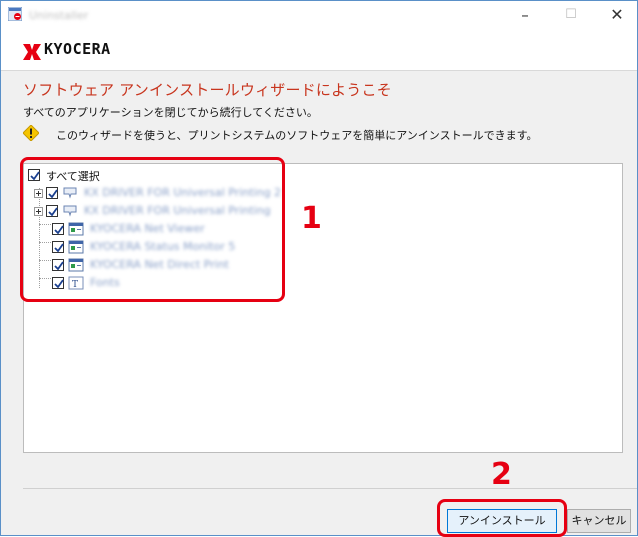 The image size is (638, 537). Describe the element at coordinates (59, 15) in the screenshot. I see `window-title: Uninstaller` at that location.